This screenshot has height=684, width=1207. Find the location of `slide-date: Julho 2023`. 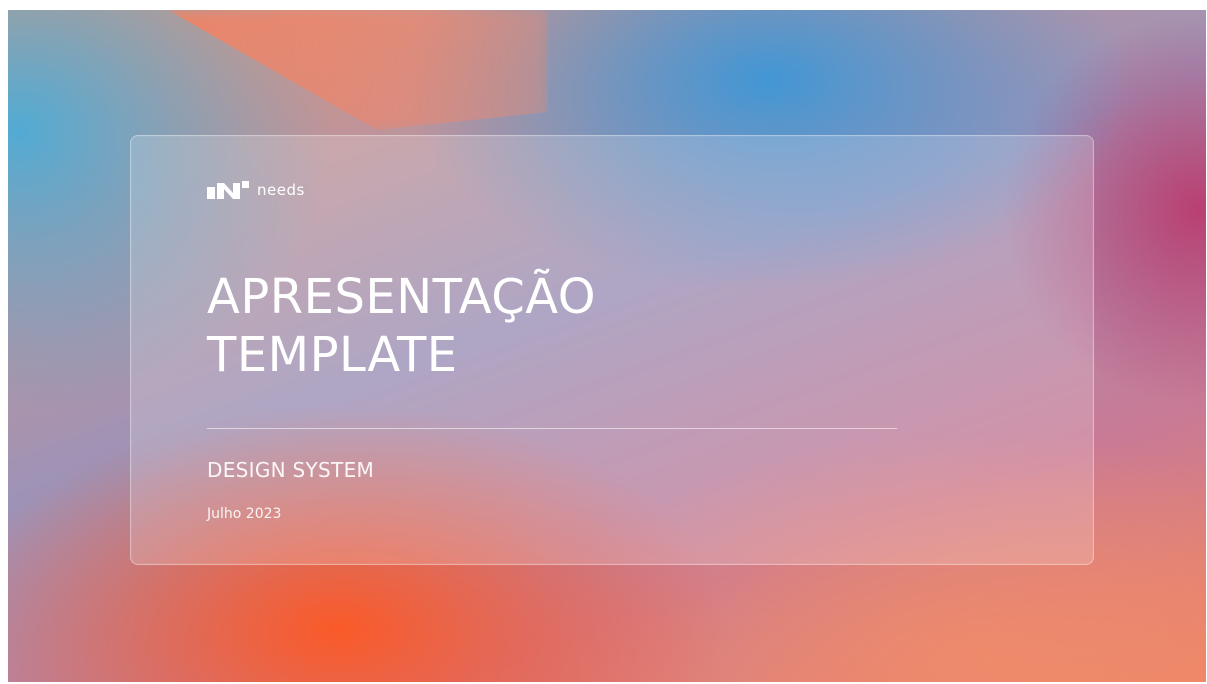

slide-date: Julho 2023 is located at coordinates (244, 514).